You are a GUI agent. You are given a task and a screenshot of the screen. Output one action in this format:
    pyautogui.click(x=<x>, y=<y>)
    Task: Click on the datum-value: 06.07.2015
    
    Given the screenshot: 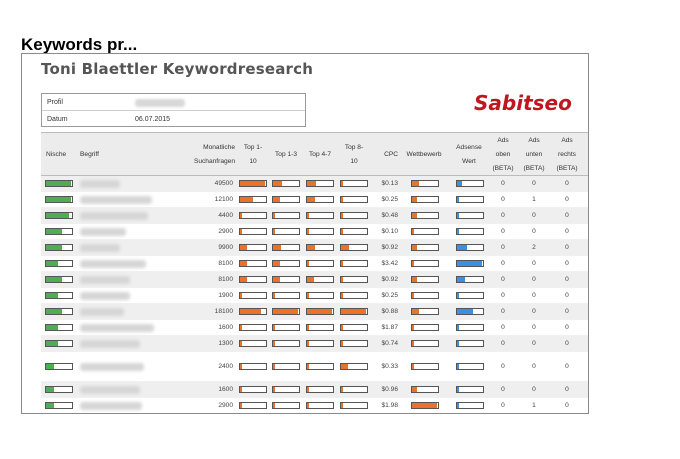 What is the action you would take?
    pyautogui.click(x=153, y=119)
    